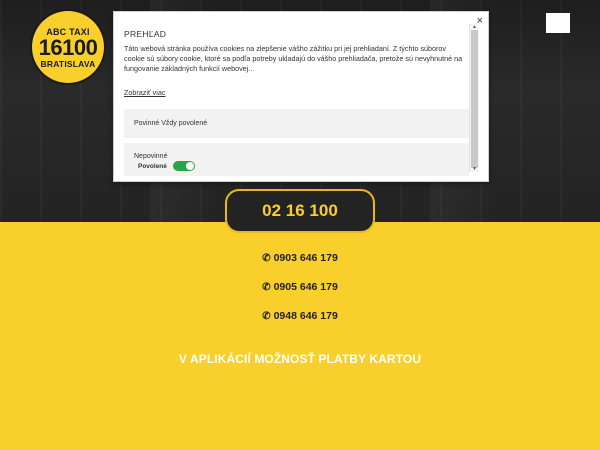 The height and width of the screenshot is (450, 600). What do you see at coordinates (183, 166) in the screenshot?
I see `optional-cookies-toggle` at bounding box center [183, 166].